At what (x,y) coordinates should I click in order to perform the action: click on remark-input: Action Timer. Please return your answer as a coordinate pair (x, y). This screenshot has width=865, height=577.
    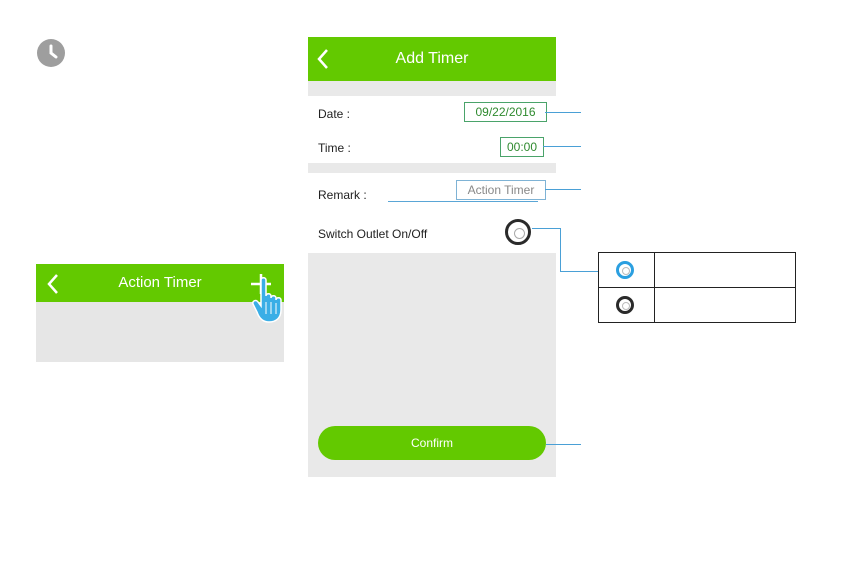
    Looking at the image, I should click on (501, 190).